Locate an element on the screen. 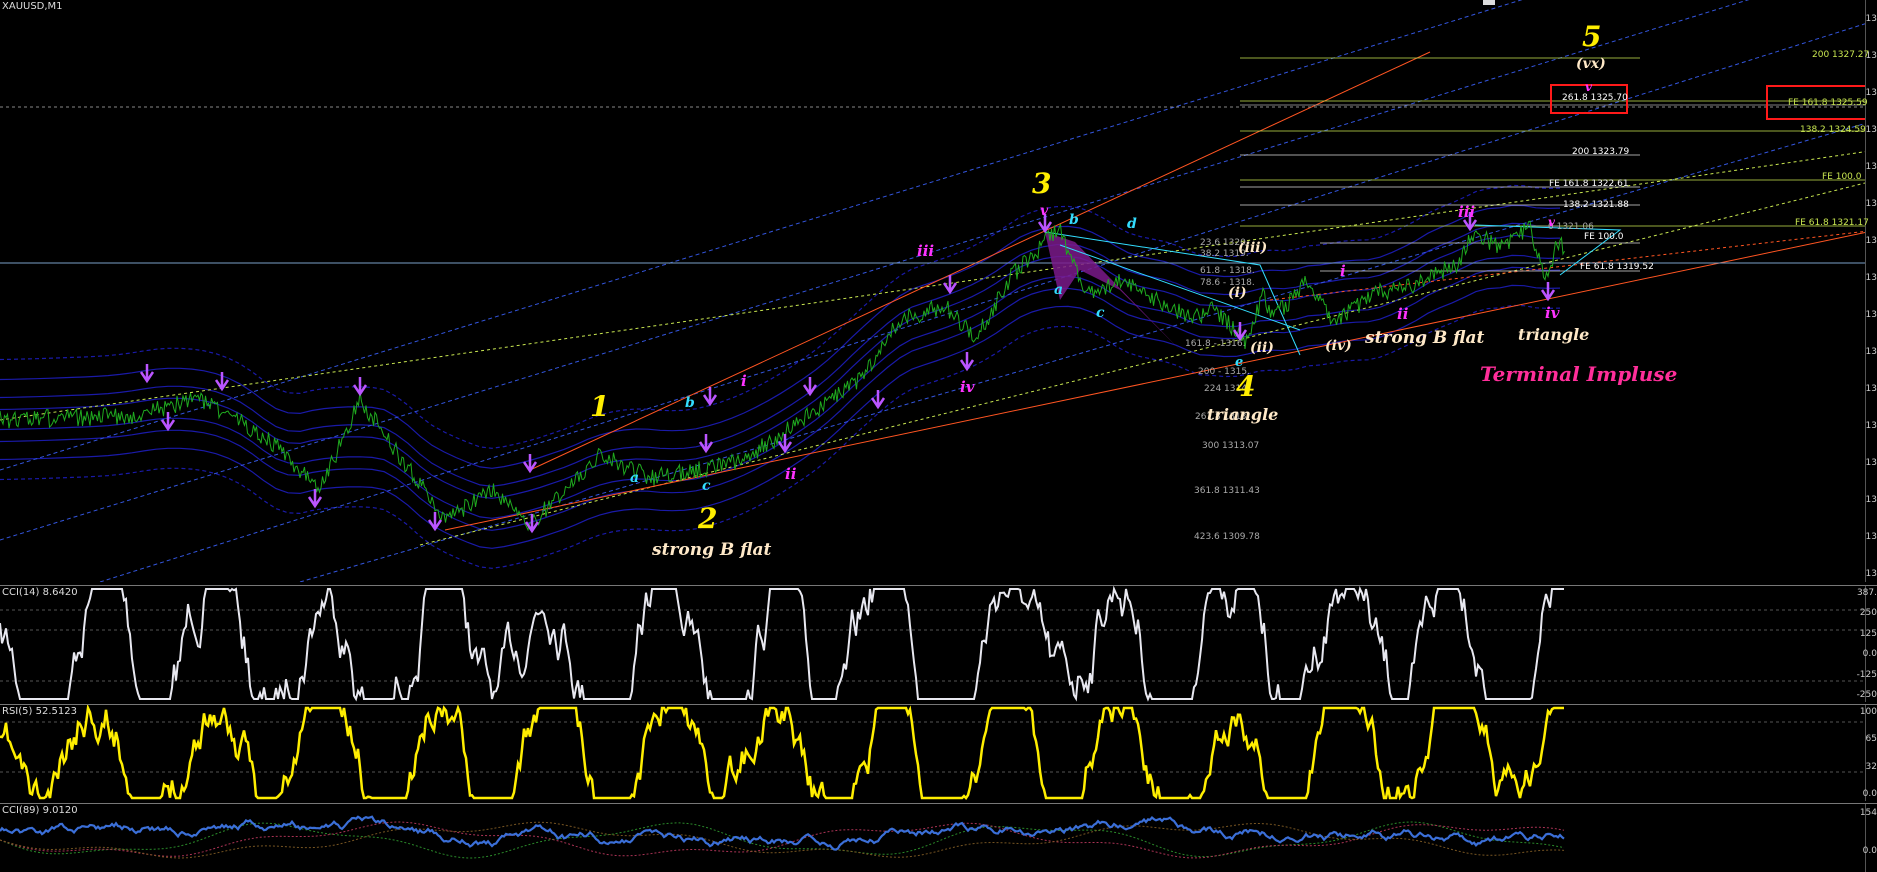 This screenshot has height=872, width=1877. cci14-pane: CCI(14) 8.6420 387. 250 125 0.0 -125 -250 is located at coordinates (938, 643).